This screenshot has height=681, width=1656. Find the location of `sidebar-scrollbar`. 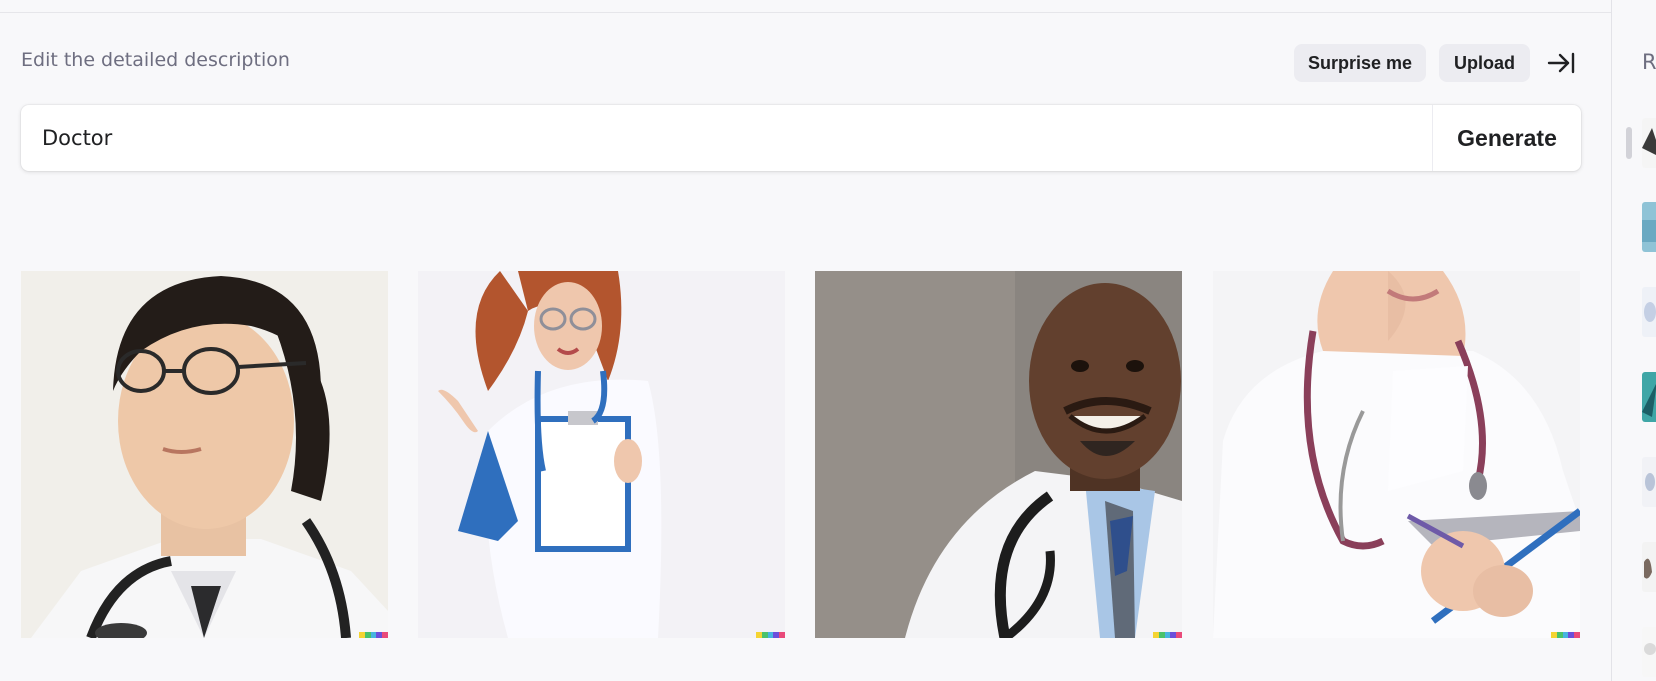

sidebar-scrollbar is located at coordinates (1629, 143).